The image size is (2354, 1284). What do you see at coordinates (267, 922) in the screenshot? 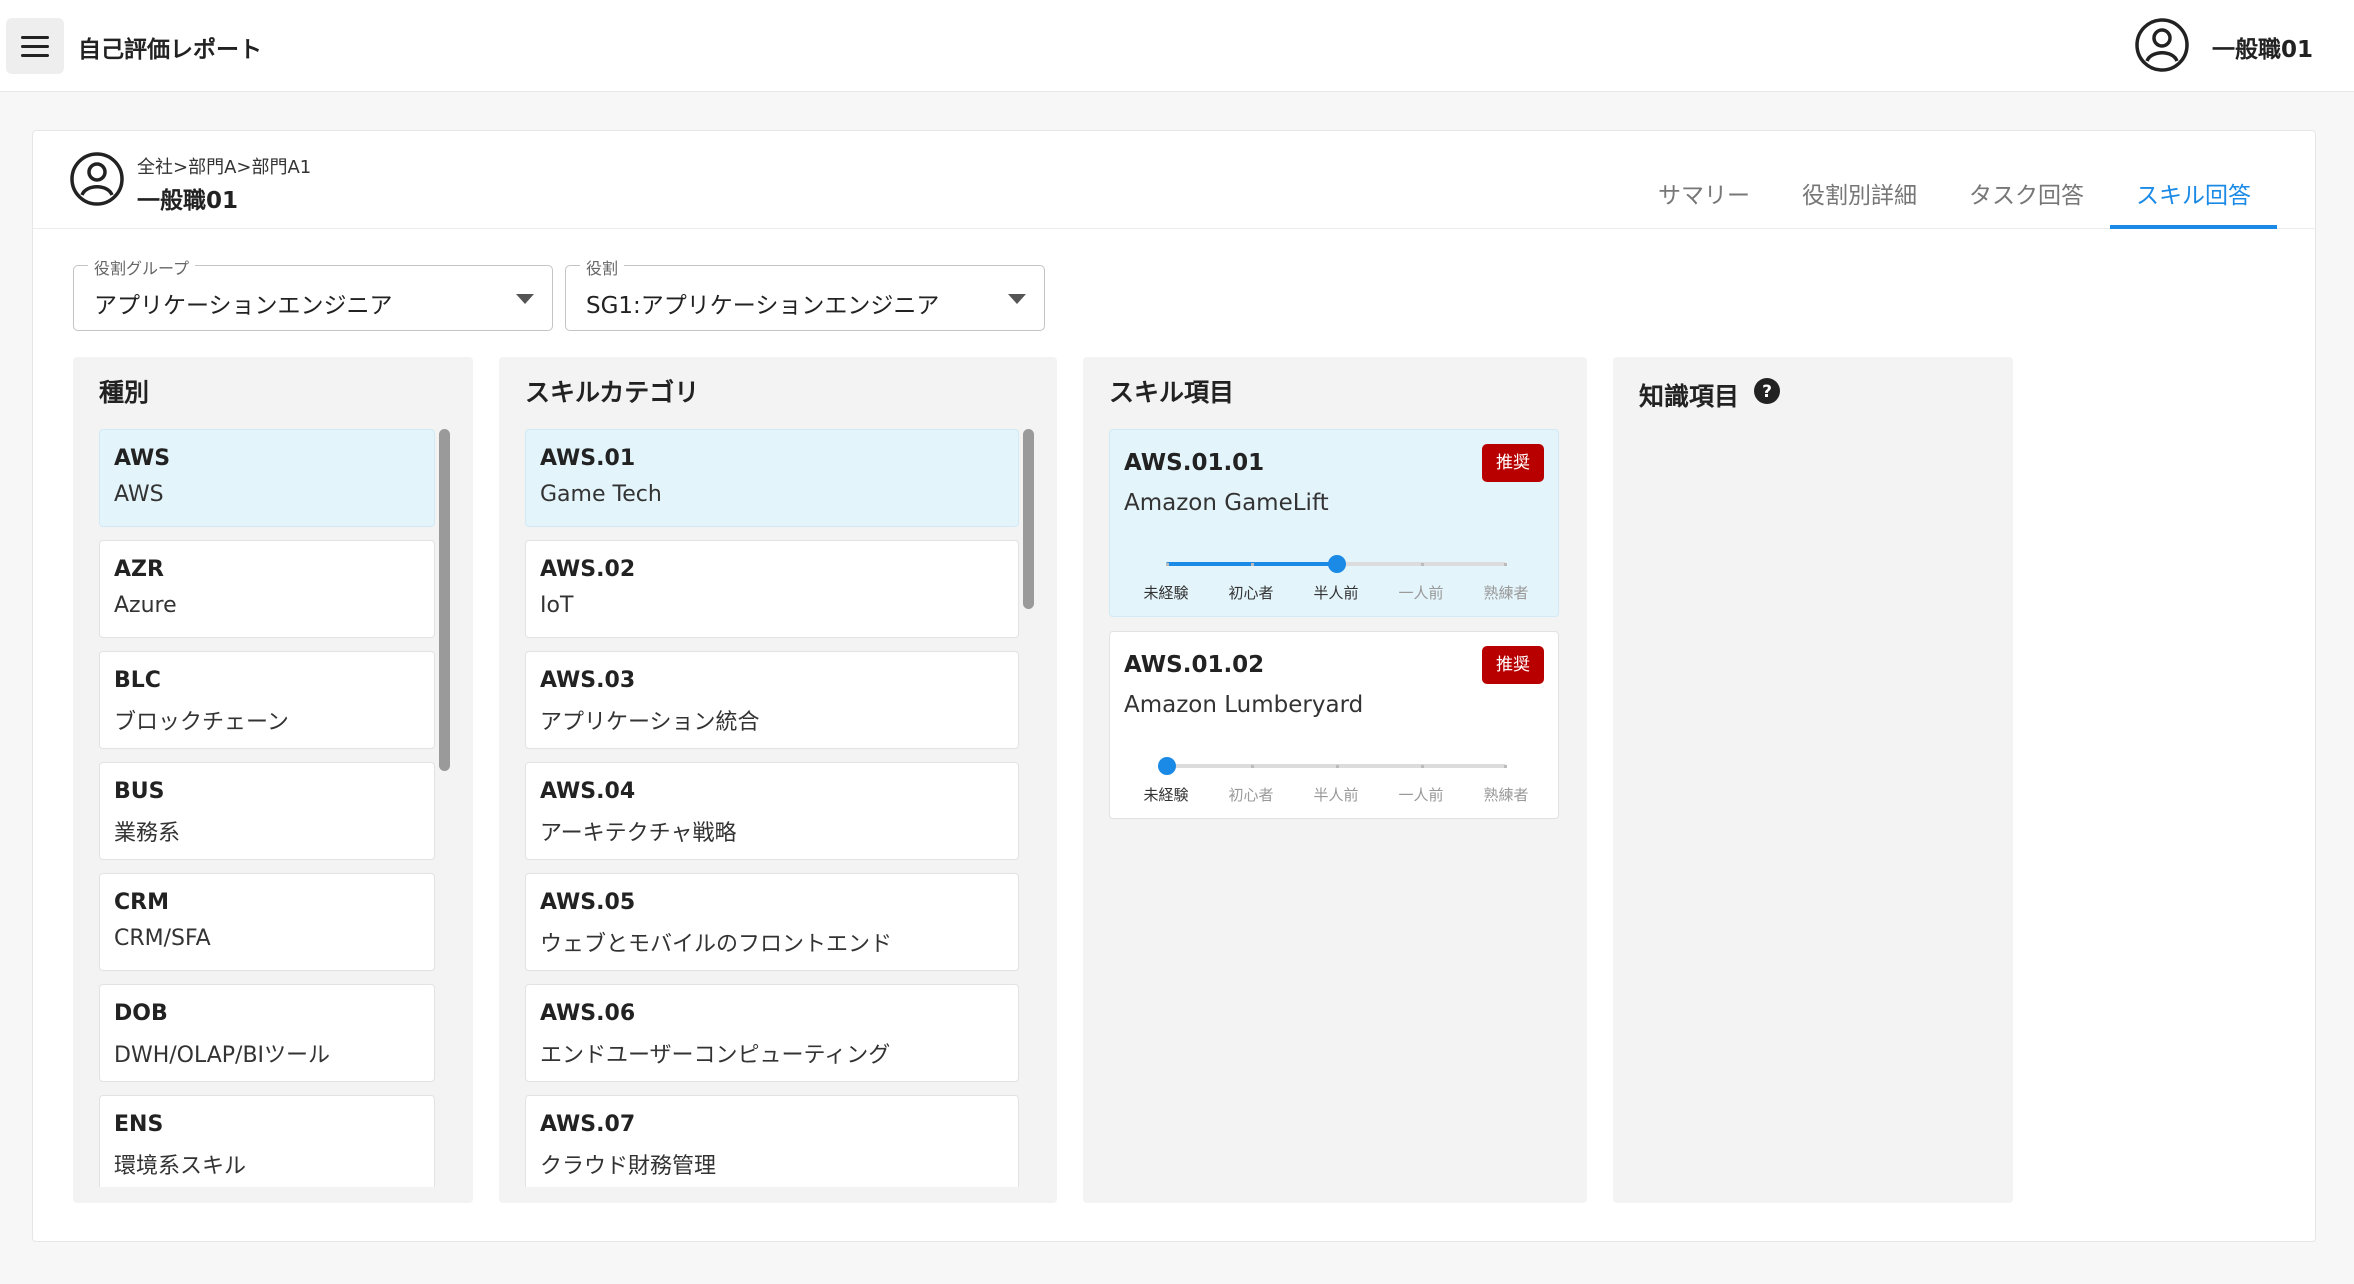
I see `type-item-crm: CRM CRM/SFA` at bounding box center [267, 922].